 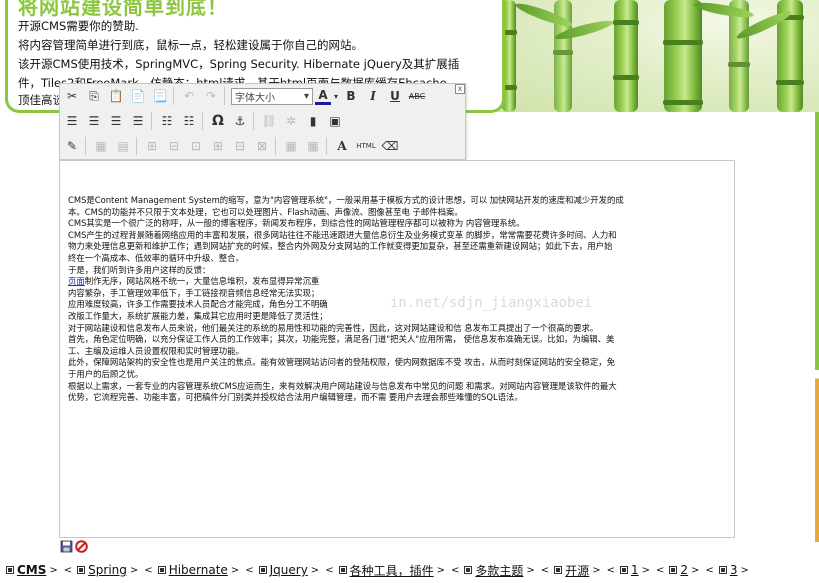 What do you see at coordinates (313, 121) in the screenshot?
I see `media-icon: ▮` at bounding box center [313, 121].